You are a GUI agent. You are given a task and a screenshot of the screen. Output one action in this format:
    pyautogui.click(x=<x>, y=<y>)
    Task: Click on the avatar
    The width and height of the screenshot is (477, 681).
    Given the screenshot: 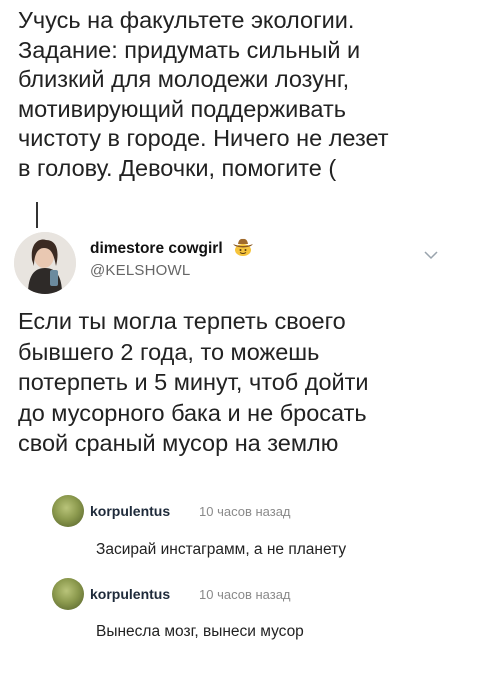 What is the action you would take?
    pyautogui.click(x=45, y=263)
    